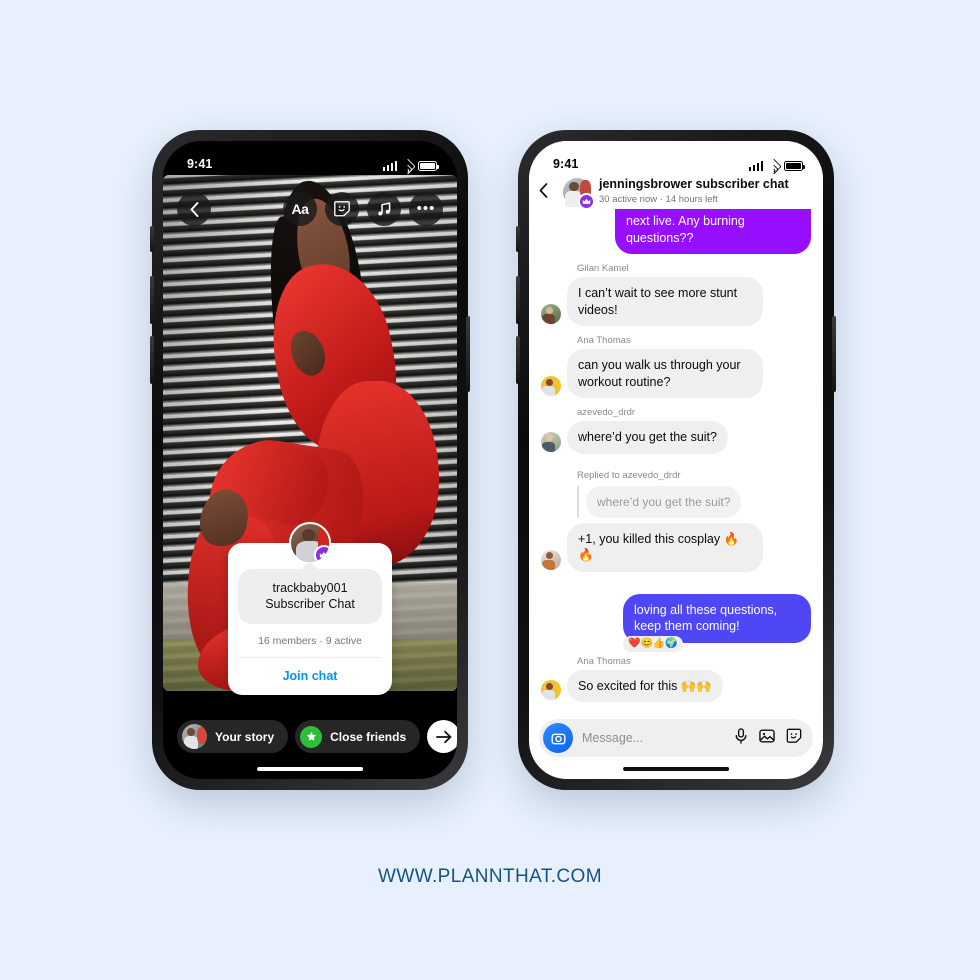 This screenshot has width=980, height=980. I want to click on message-row: I can’t wait to see more stunt videos!, so click(676, 301).